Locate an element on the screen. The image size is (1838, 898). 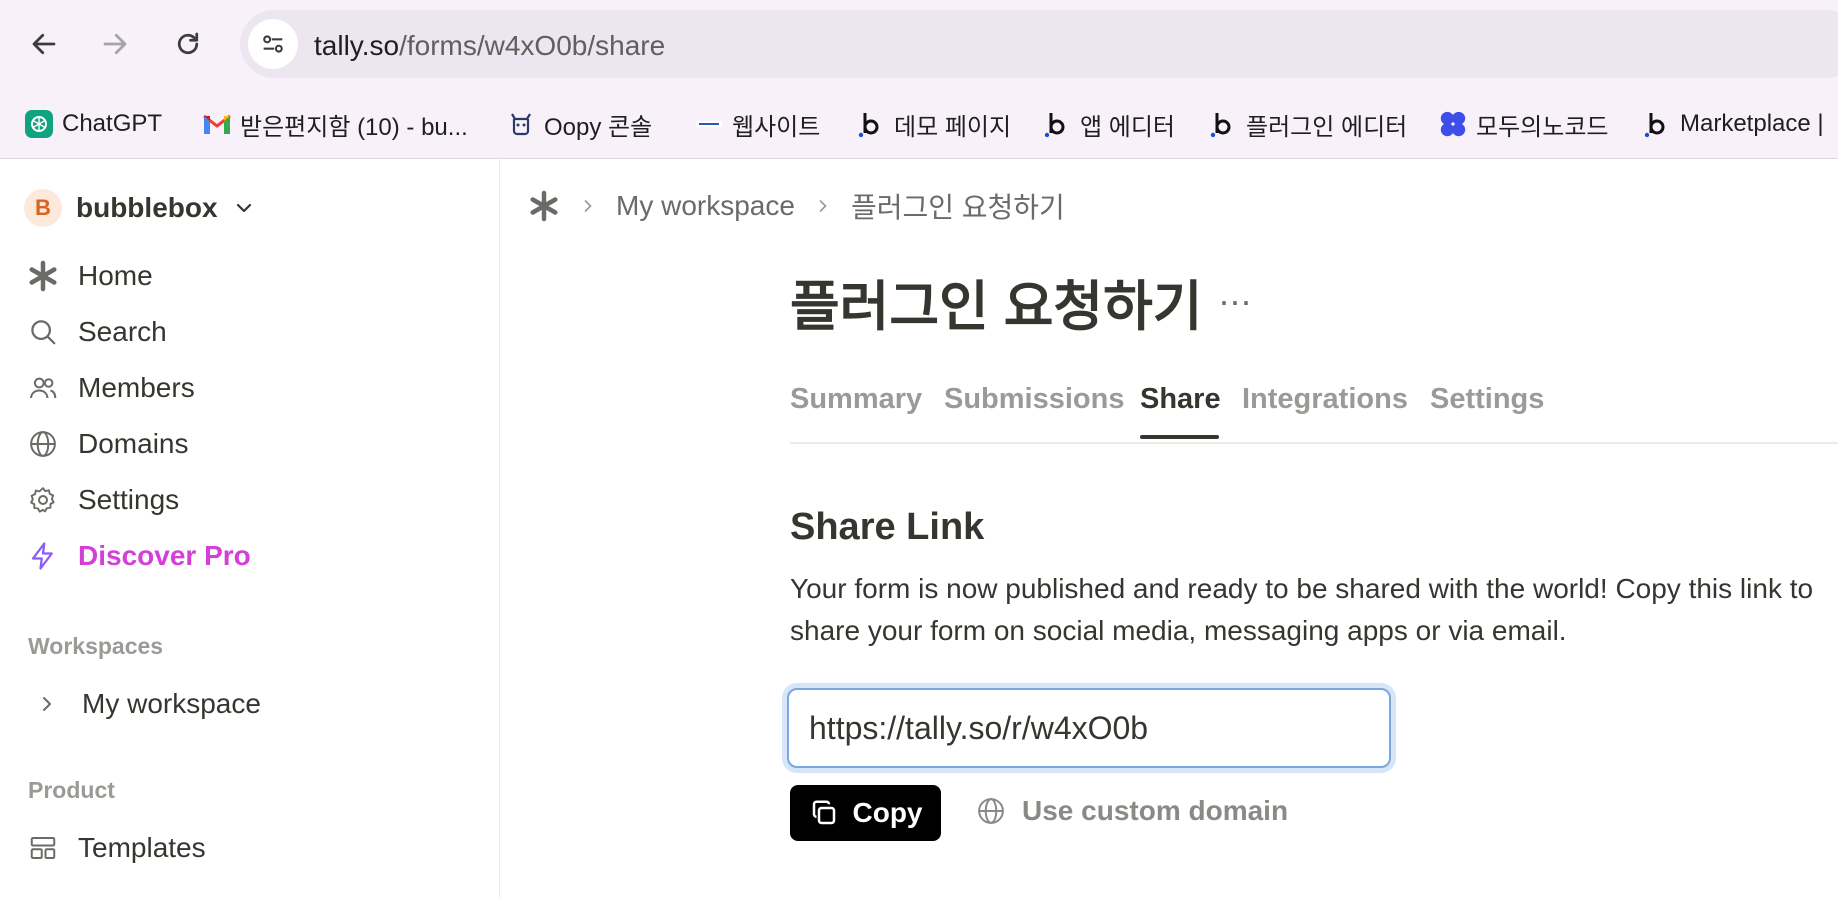
search-icon is located at coordinates (43, 332).